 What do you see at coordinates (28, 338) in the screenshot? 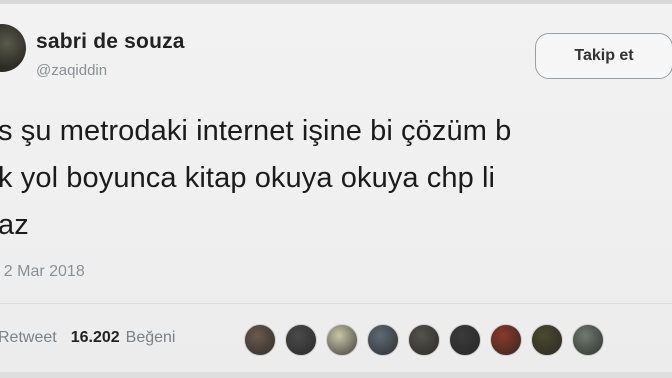
I see `retweet-label: Retweet` at bounding box center [28, 338].